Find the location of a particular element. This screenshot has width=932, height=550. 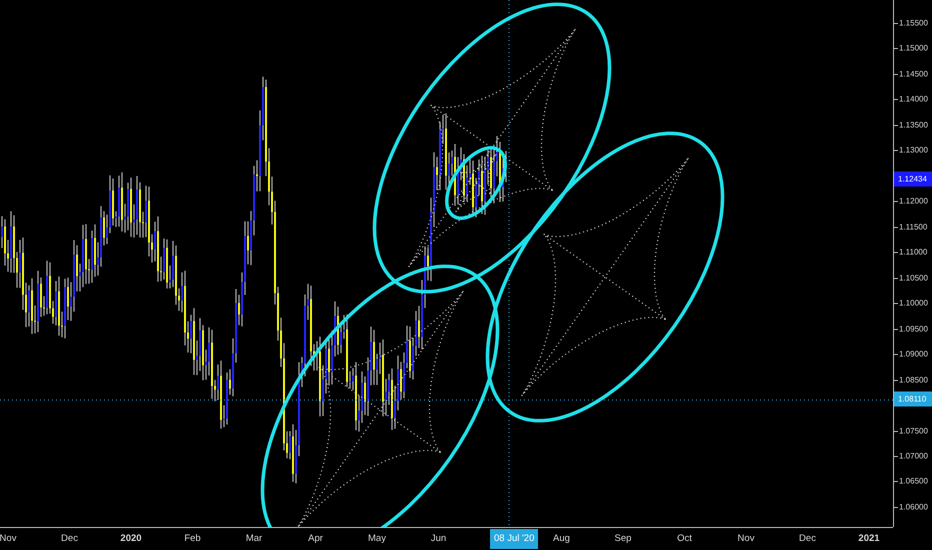

price-label: 1.07500 is located at coordinates (913, 431).